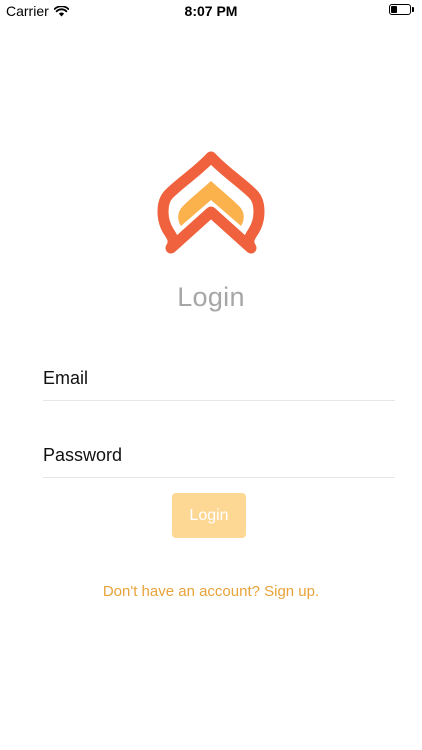 The image size is (422, 750). What do you see at coordinates (211, 297) in the screenshot?
I see `page-title: Login` at bounding box center [211, 297].